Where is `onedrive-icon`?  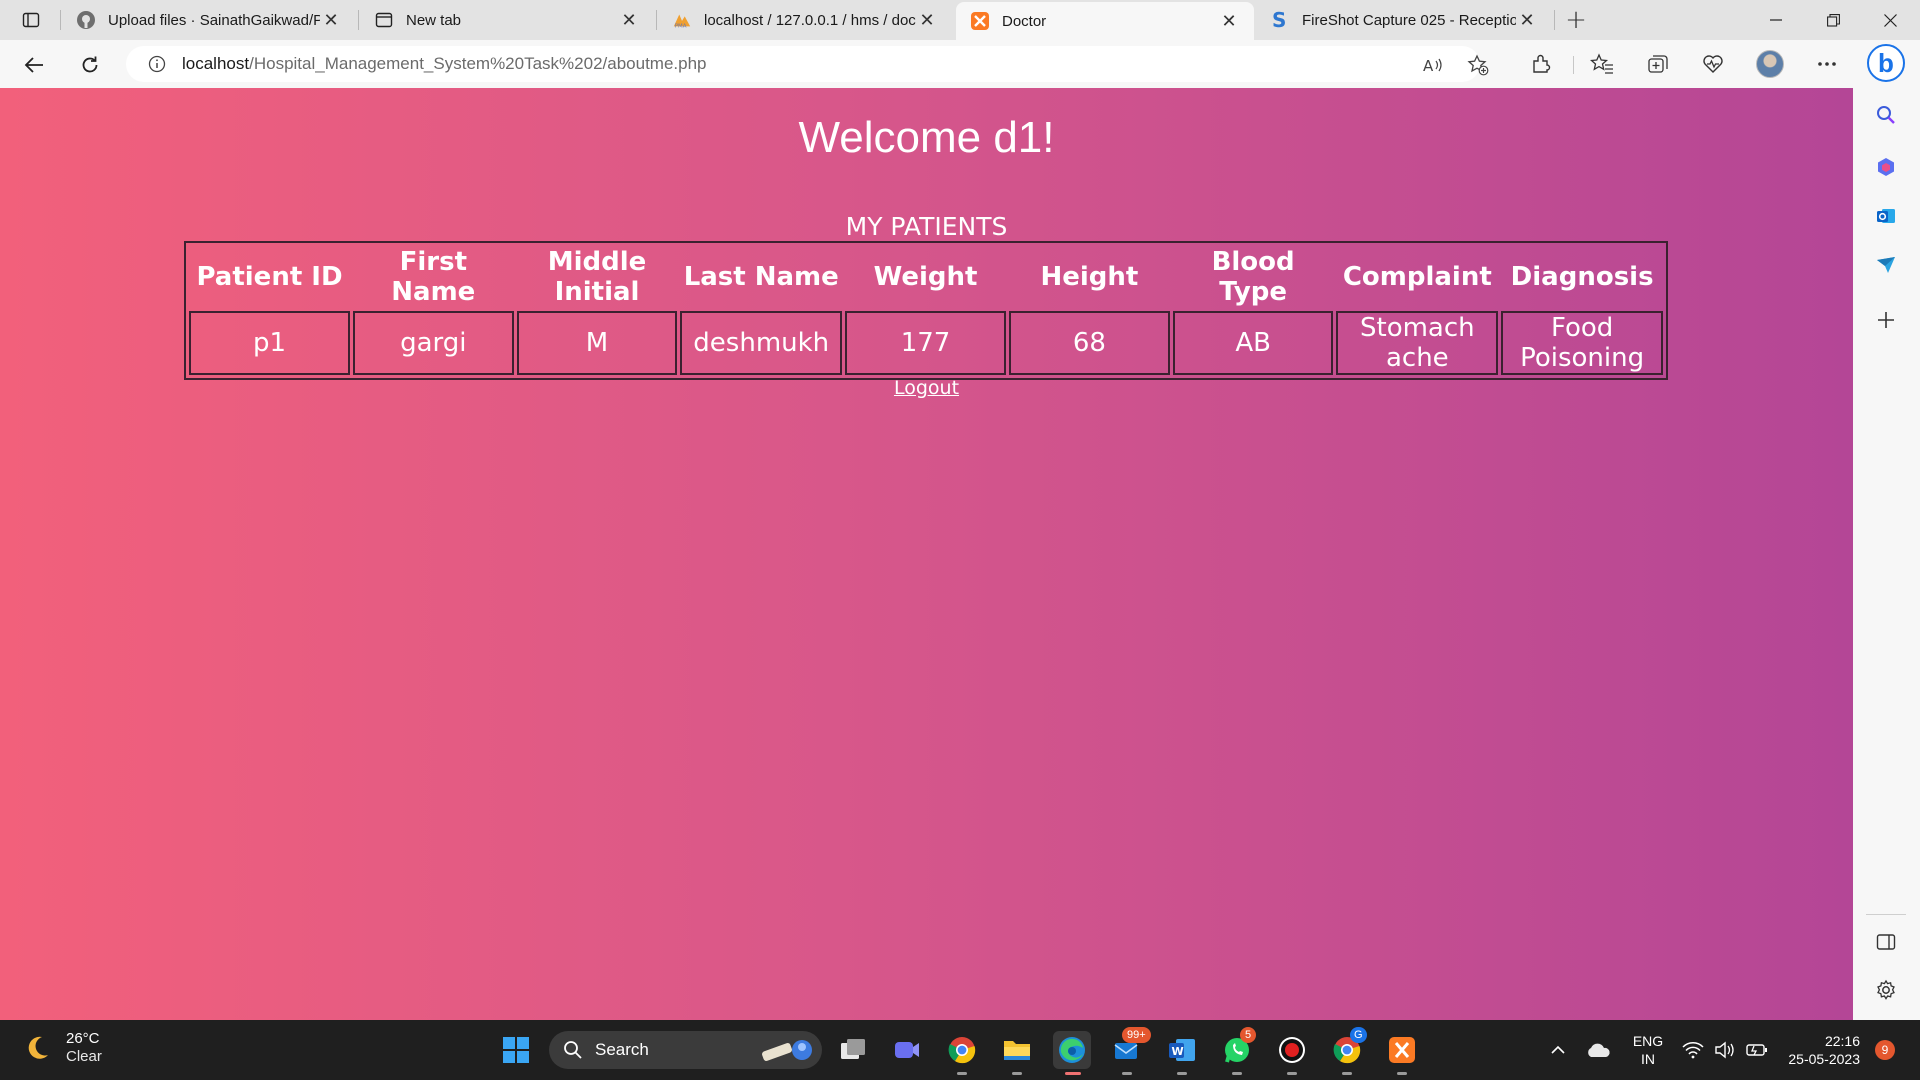
onedrive-icon is located at coordinates (1598, 1050).